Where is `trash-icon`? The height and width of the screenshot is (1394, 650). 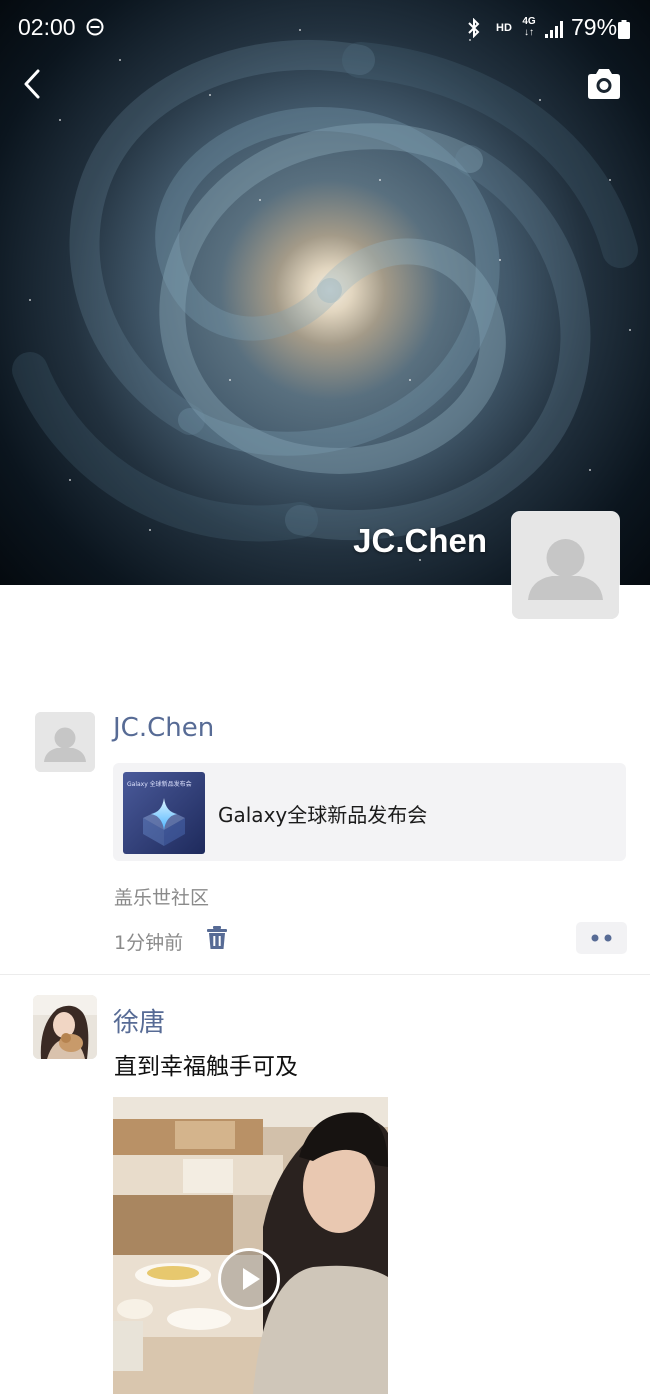
trash-icon is located at coordinates (217, 938).